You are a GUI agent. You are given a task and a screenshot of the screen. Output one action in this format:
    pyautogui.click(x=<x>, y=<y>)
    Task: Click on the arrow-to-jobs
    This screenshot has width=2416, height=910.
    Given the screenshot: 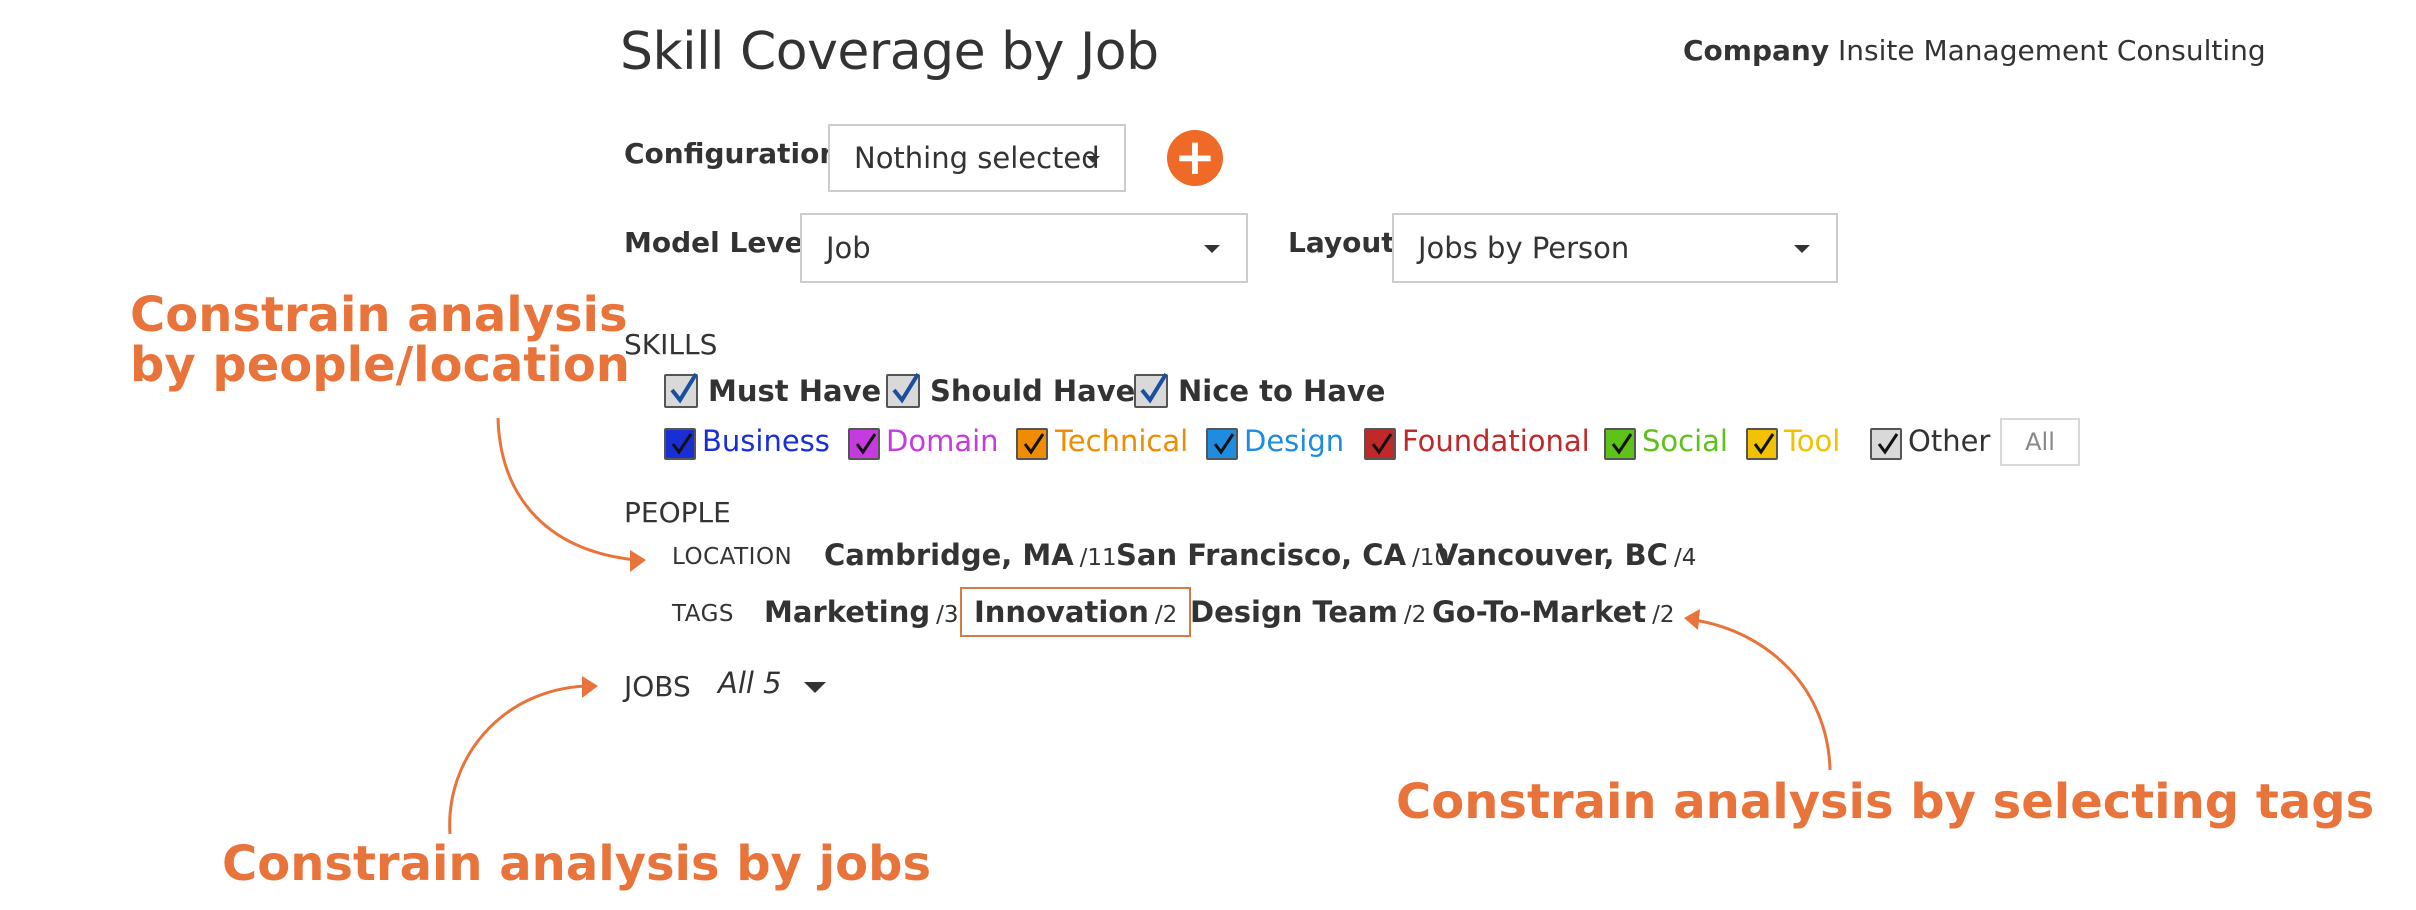 What is the action you would take?
    pyautogui.click(x=517, y=759)
    